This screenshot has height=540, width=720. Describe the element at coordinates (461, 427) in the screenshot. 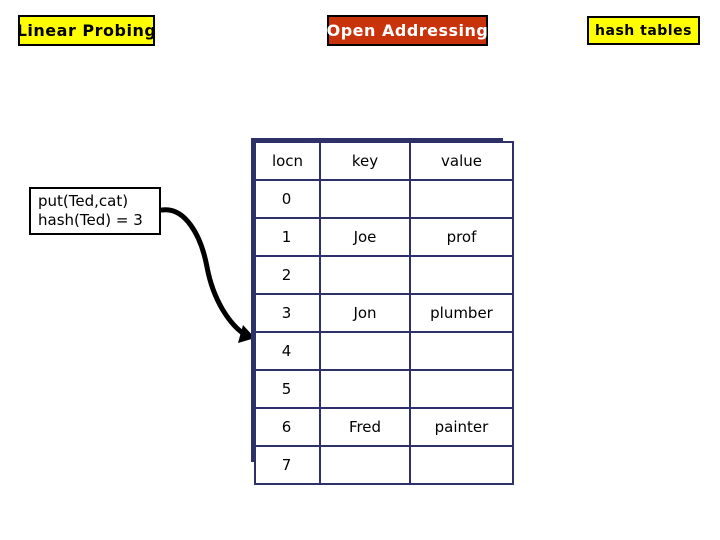

I see `cell-value: painter` at that location.